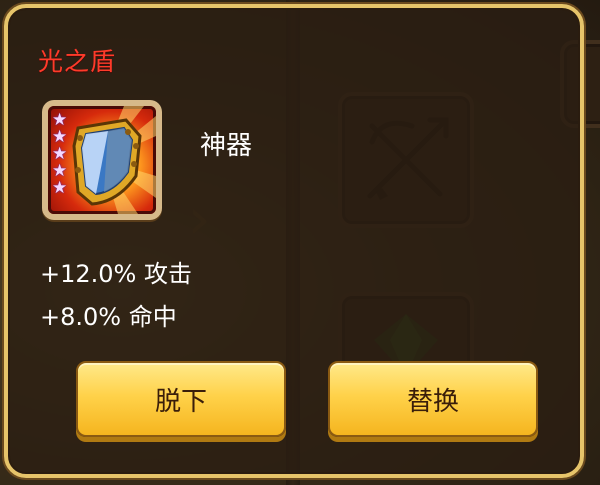 The width and height of the screenshot is (600, 485). What do you see at coordinates (60, 188) in the screenshot?
I see `star-icon: ★` at bounding box center [60, 188].